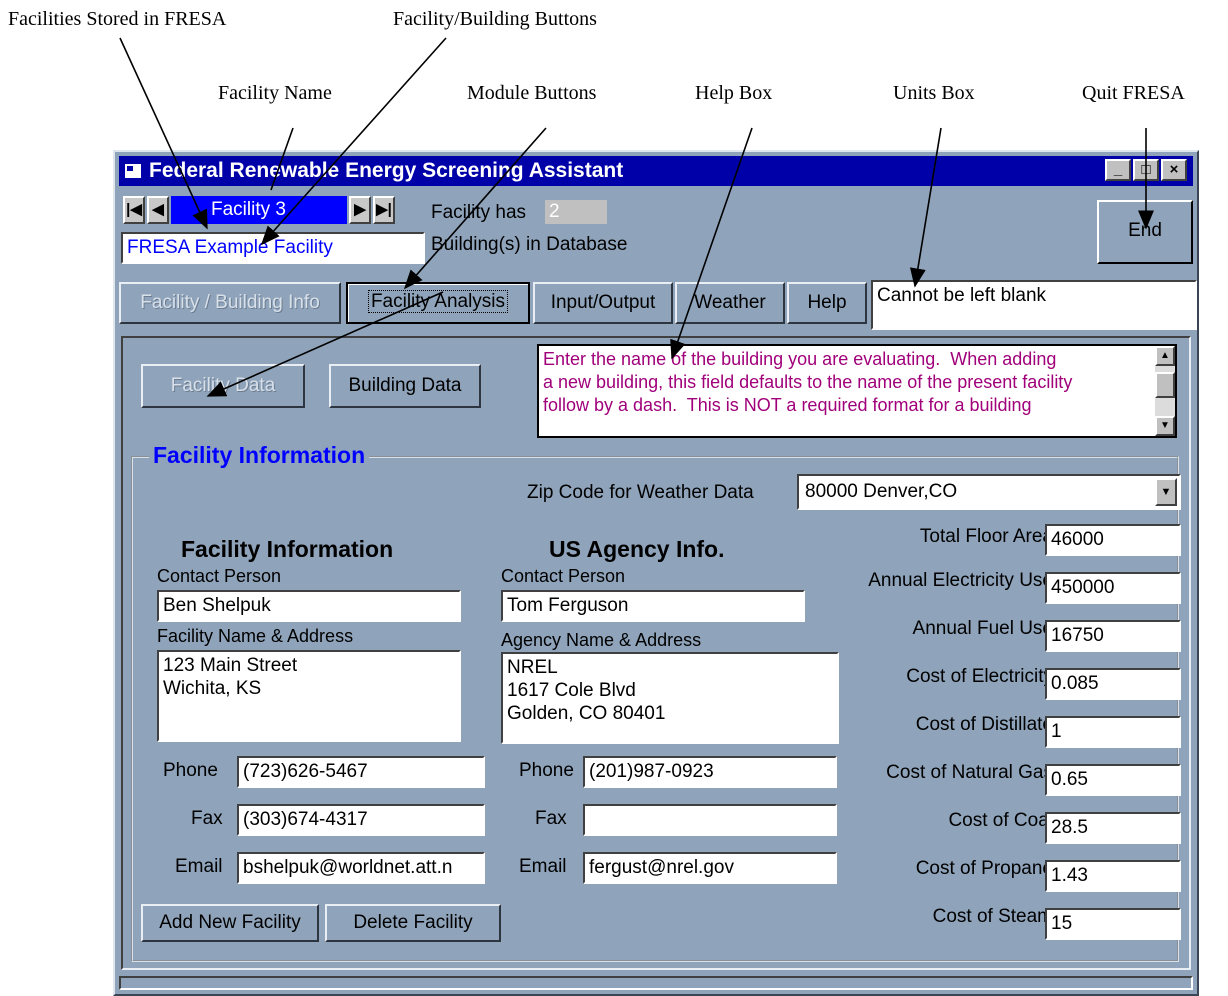 This screenshot has width=1228, height=996. What do you see at coordinates (361, 820) in the screenshot?
I see `facility-fax-field: (303)674-4317` at bounding box center [361, 820].